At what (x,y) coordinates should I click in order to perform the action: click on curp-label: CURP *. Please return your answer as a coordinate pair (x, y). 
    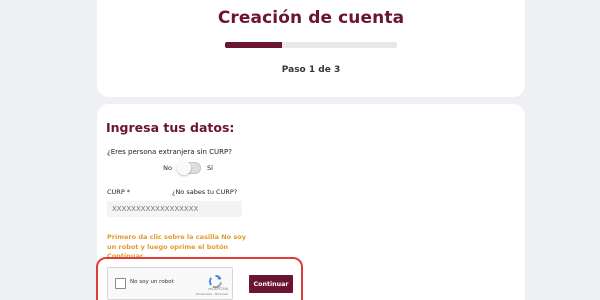
    Looking at the image, I should click on (119, 192).